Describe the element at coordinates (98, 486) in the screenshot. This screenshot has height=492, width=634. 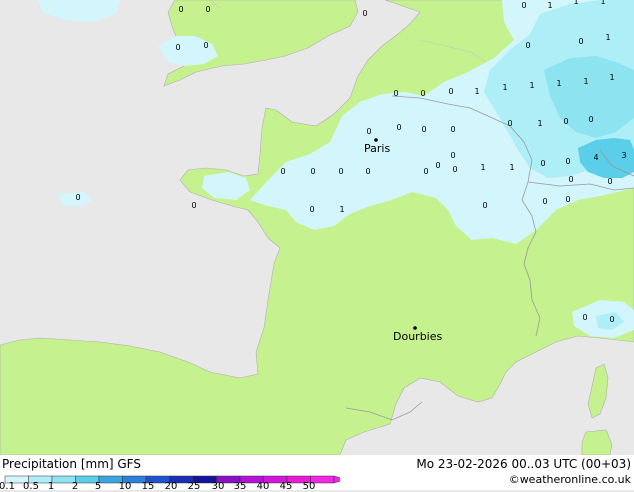
I see `legend-tick-label: 5` at that location.